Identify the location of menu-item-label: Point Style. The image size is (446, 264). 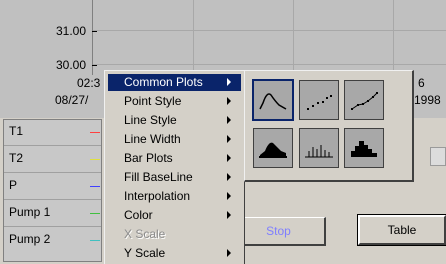
(153, 101).